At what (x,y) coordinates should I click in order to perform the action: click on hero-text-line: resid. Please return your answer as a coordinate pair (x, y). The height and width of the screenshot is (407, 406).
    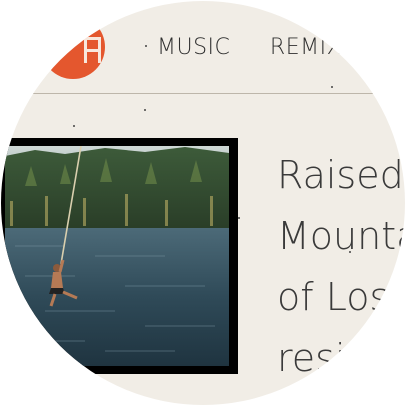
    Looking at the image, I should click on (323, 358).